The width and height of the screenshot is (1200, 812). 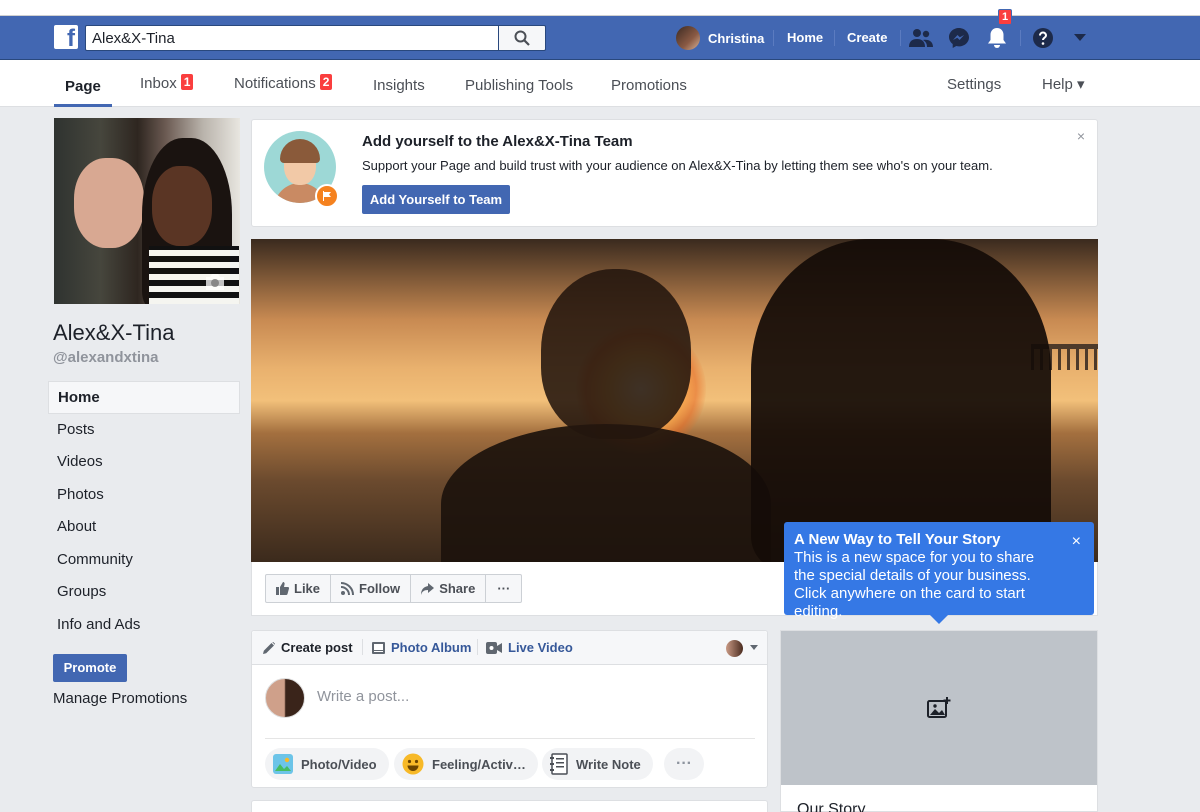 I want to click on live-video-label: Live Video, so click(x=540, y=647).